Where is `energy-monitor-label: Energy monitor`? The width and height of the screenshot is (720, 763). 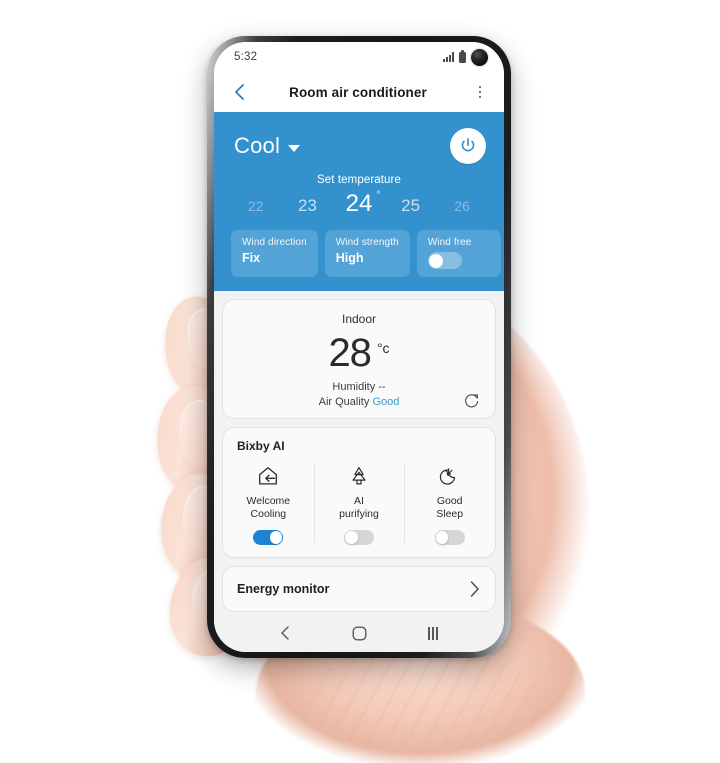
energy-monitor-label: Energy monitor is located at coordinates (283, 589).